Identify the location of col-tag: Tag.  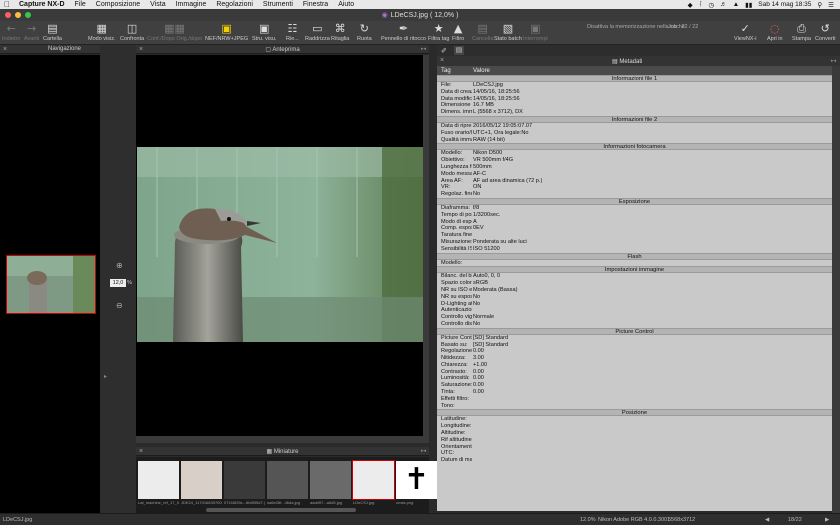
(454, 71).